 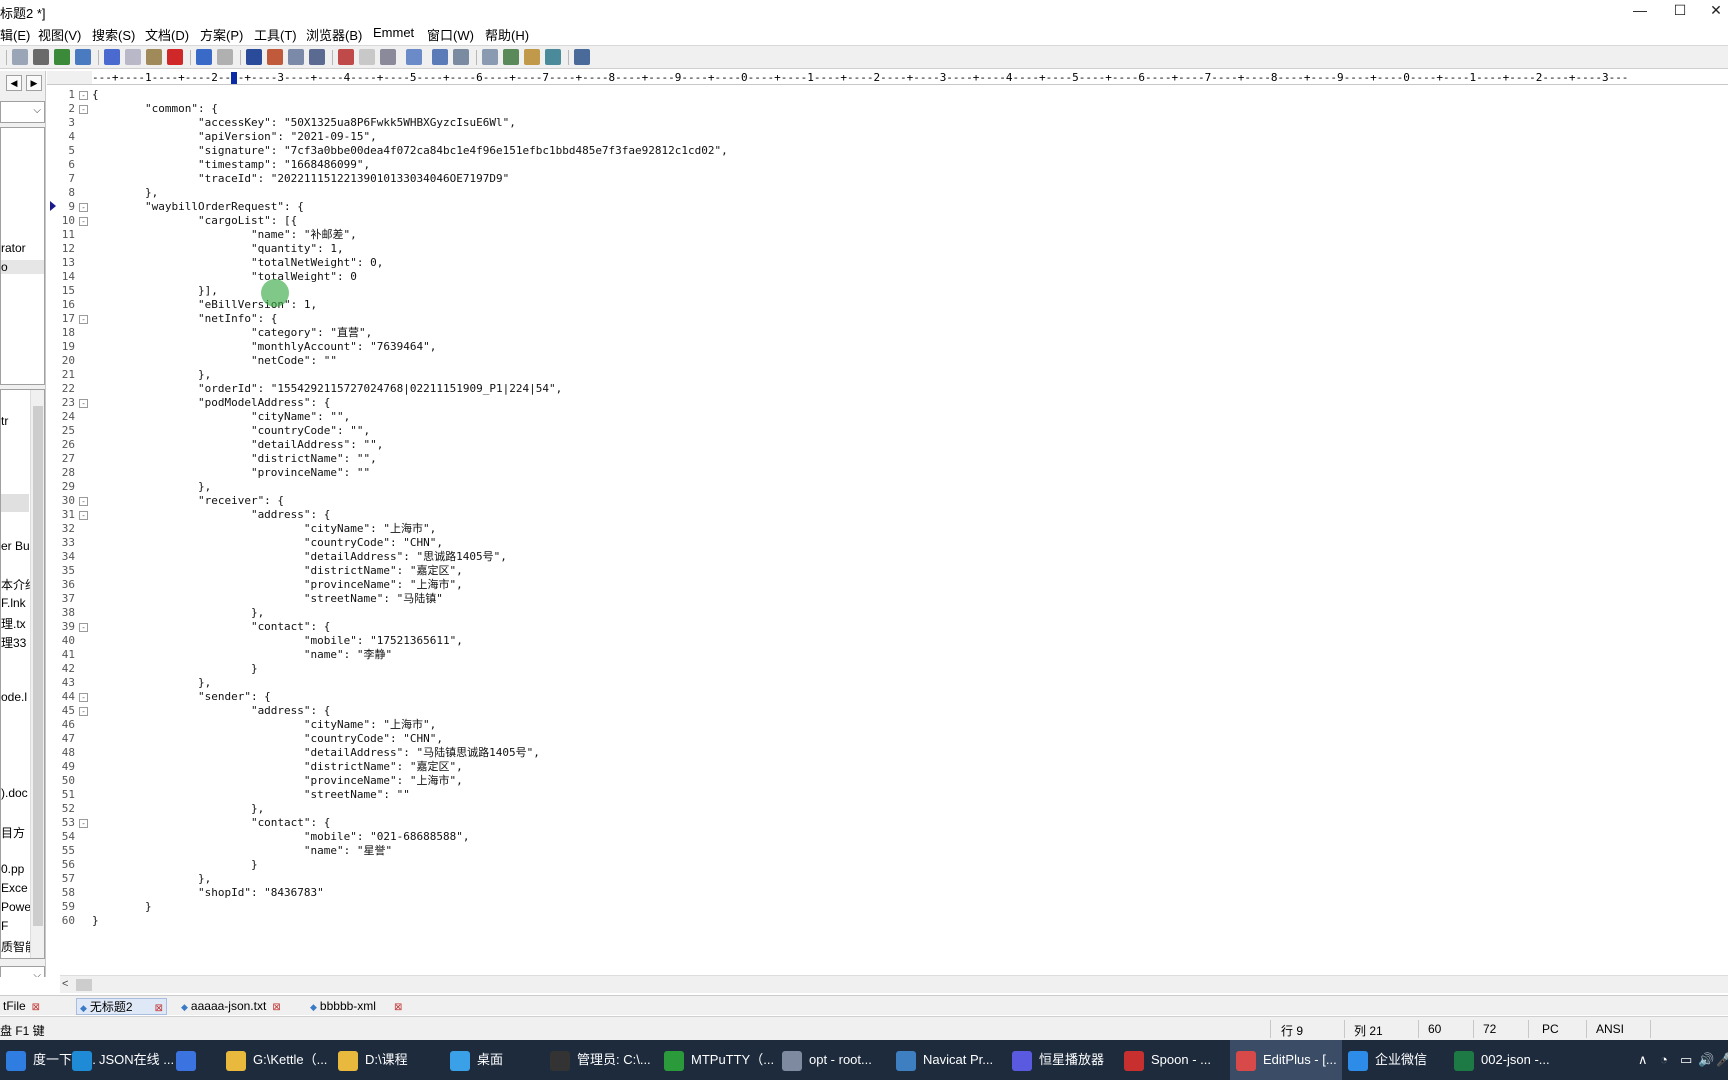 I want to click on code-line: 60}, so click(x=887, y=921).